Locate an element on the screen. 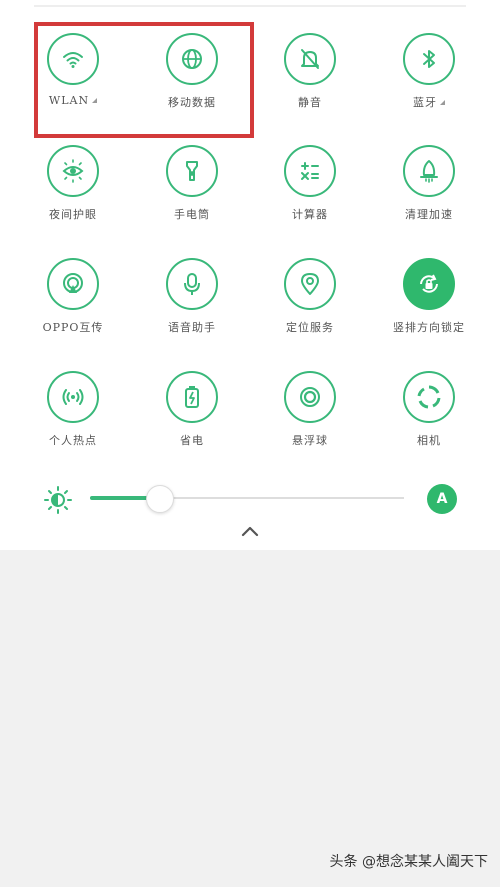  rotation-lock-icon is located at coordinates (429, 284).